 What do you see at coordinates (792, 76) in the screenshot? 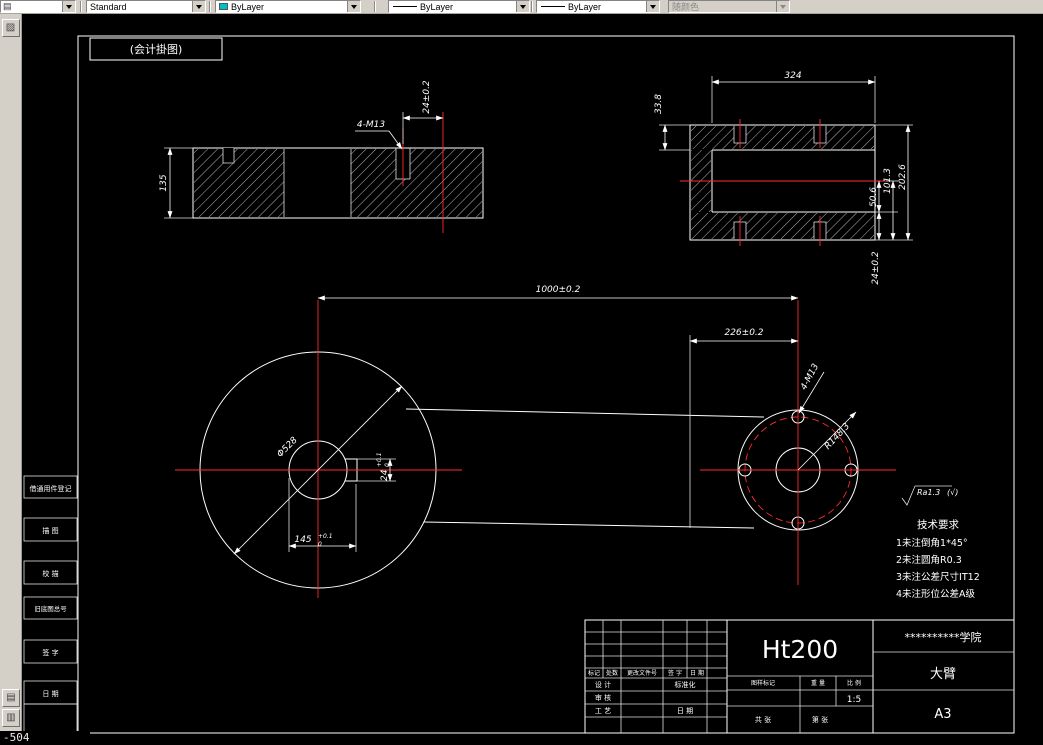
I see `dim-324: 324` at bounding box center [792, 76].